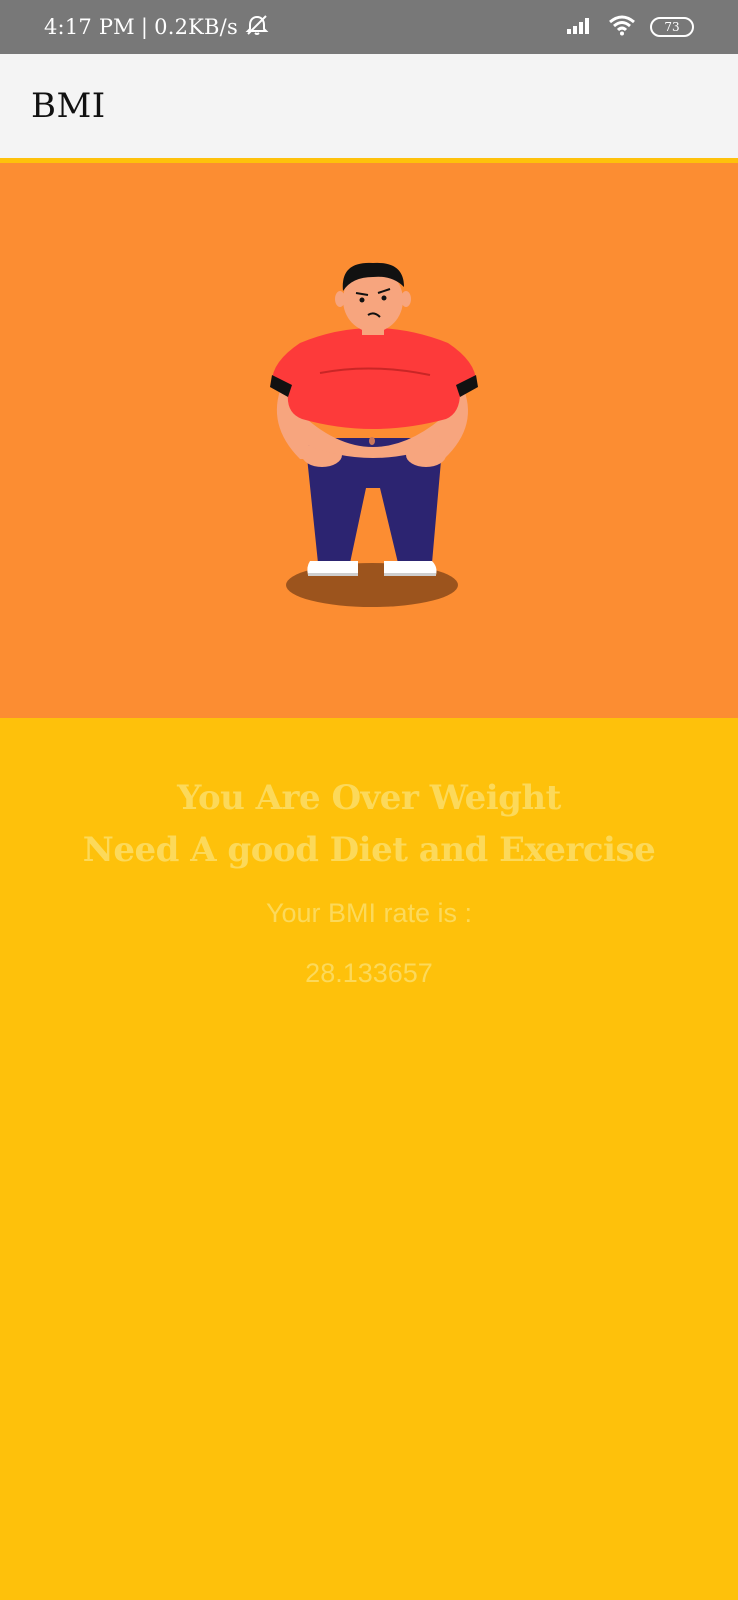  Describe the element at coordinates (622, 27) in the screenshot. I see `wifi-icon` at that location.